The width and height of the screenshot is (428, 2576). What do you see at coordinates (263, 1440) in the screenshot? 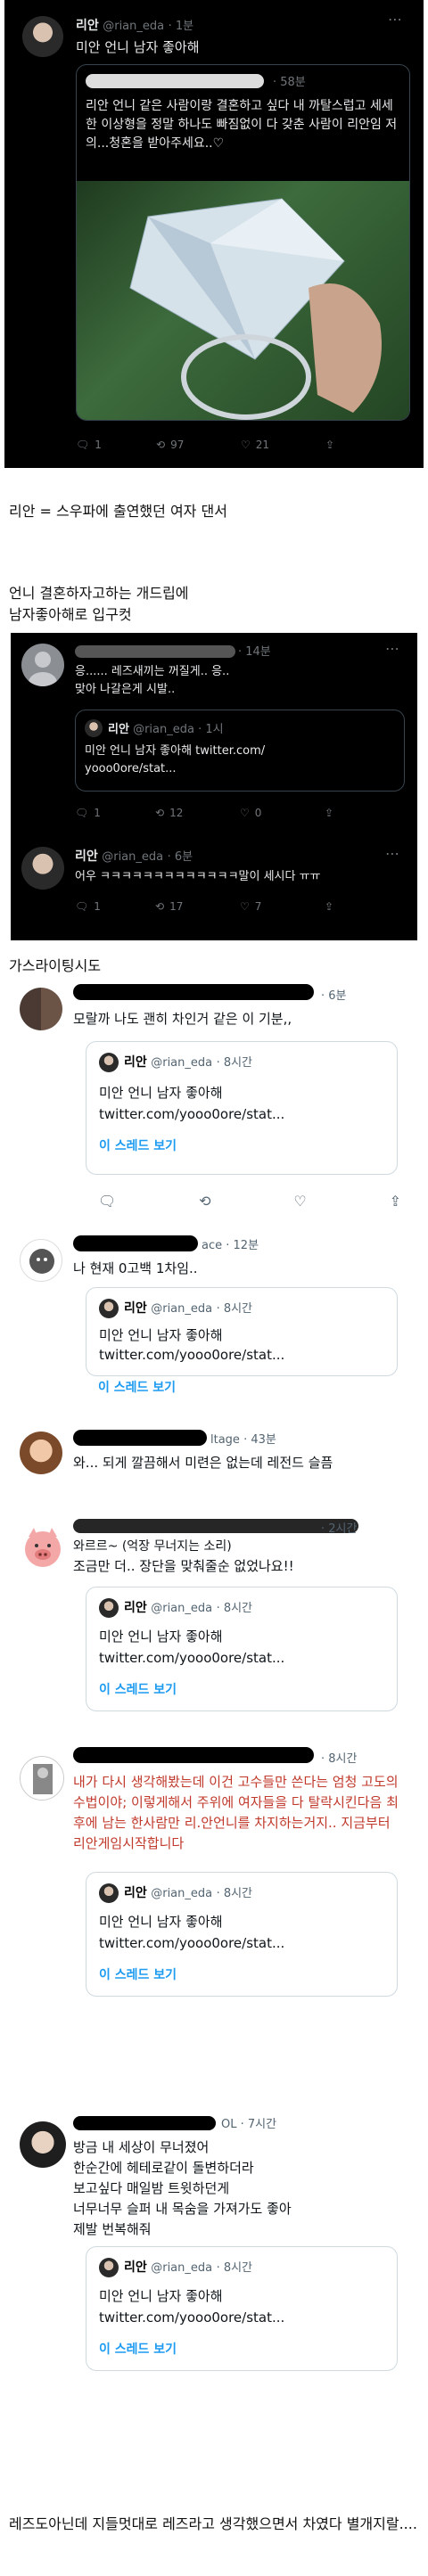
I see `timestamp: 43분` at bounding box center [263, 1440].